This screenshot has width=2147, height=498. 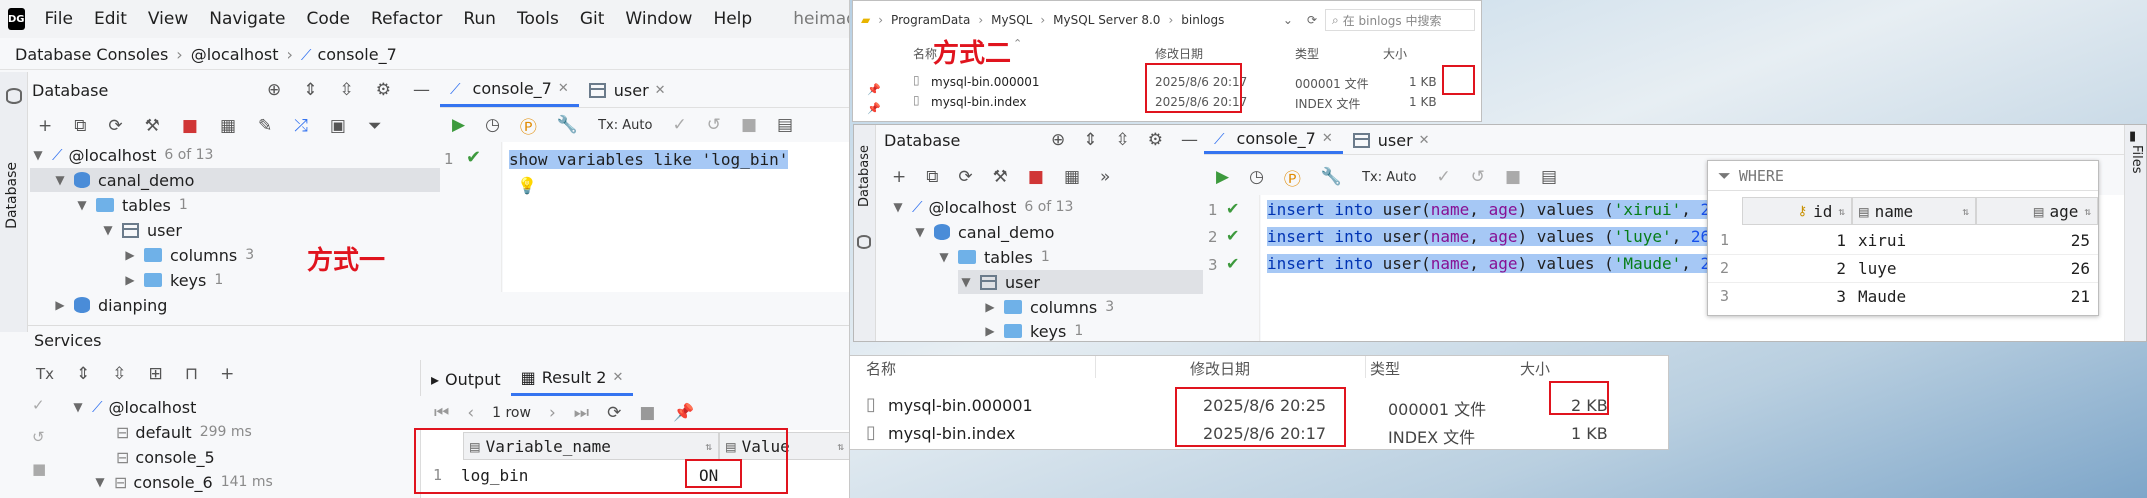 What do you see at coordinates (165, 457) in the screenshot?
I see `services-item: ⊟ console_5` at bounding box center [165, 457].